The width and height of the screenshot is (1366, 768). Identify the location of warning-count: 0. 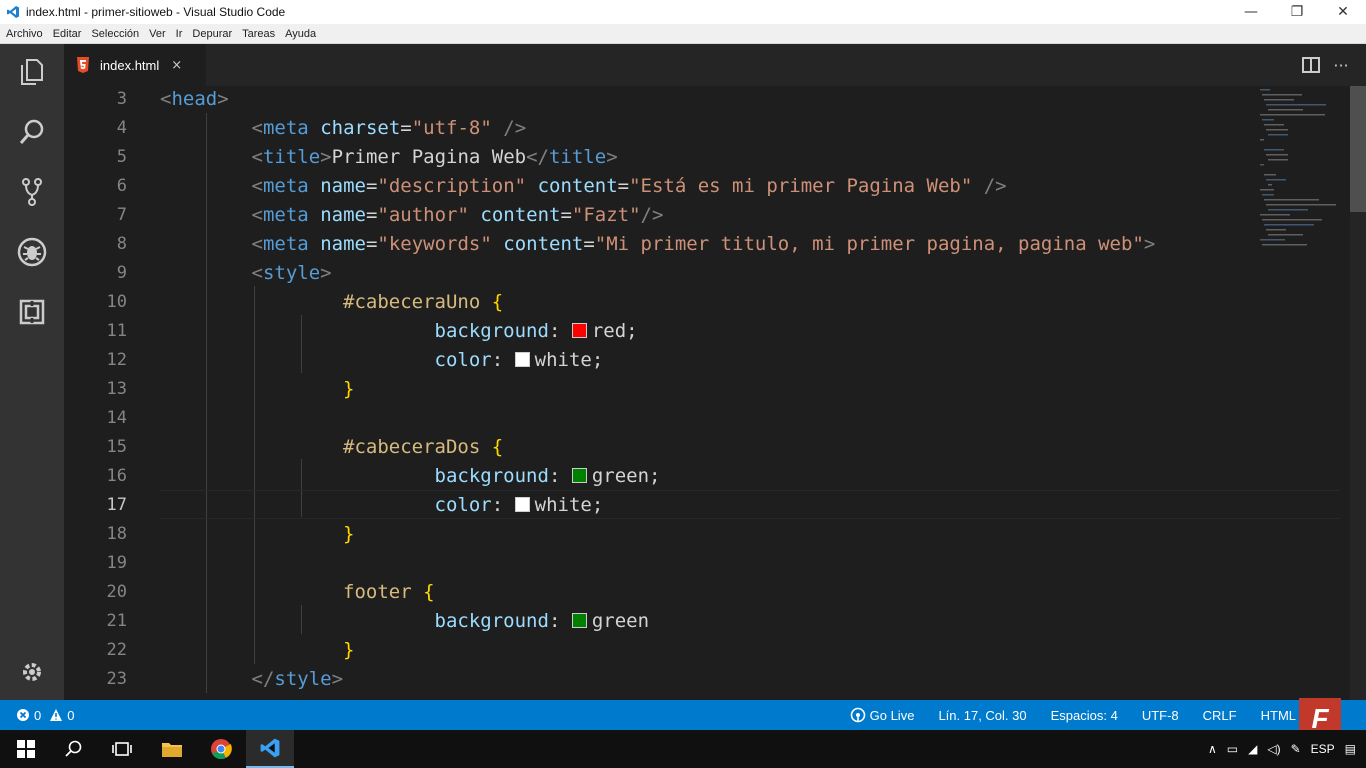
(71, 715).